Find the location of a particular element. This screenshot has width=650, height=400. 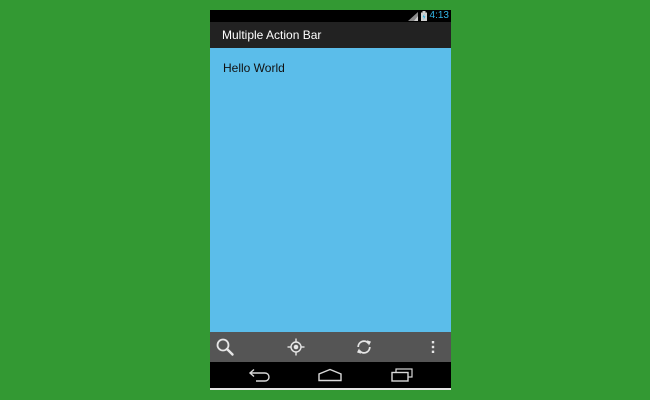

status-bar: 4:13 is located at coordinates (330, 16).